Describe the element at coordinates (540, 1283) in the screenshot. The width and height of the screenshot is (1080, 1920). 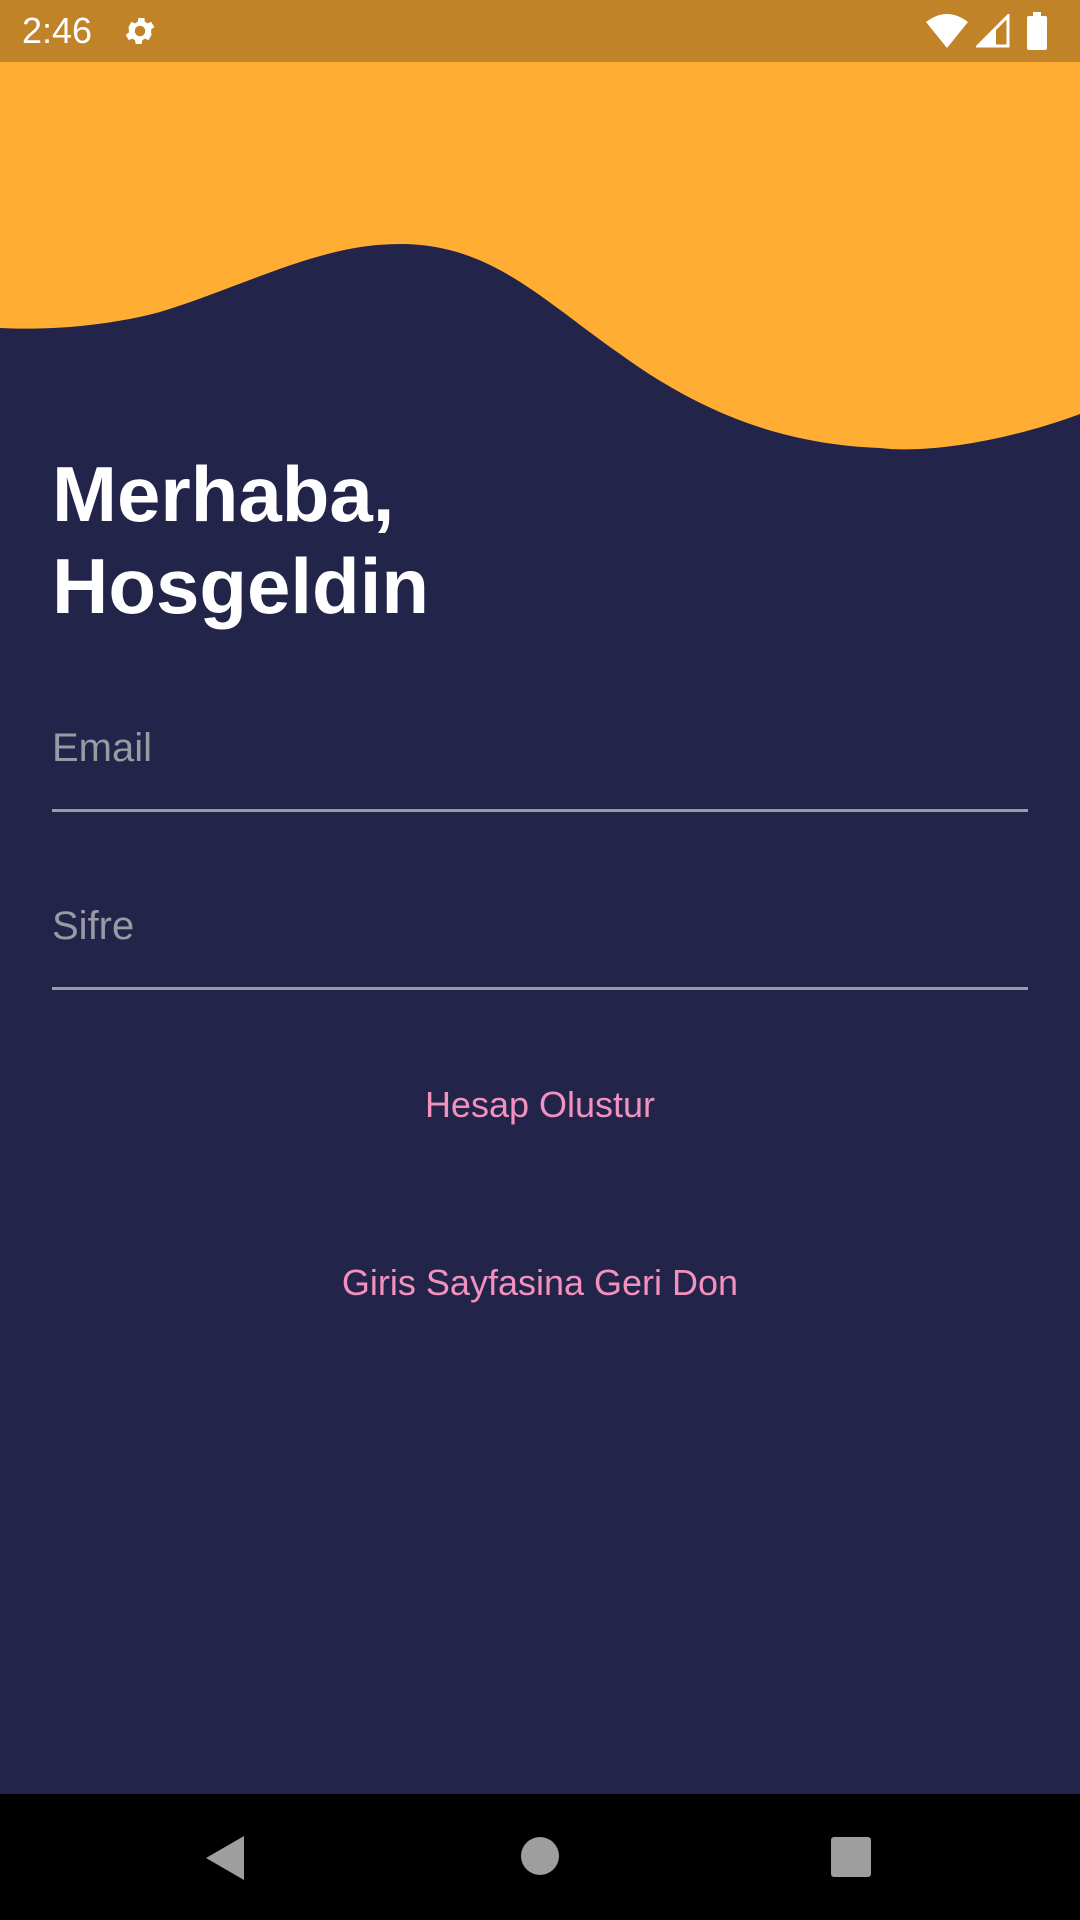
I see `back-to-login-button: Giris Sayfasina Geri Don` at that location.